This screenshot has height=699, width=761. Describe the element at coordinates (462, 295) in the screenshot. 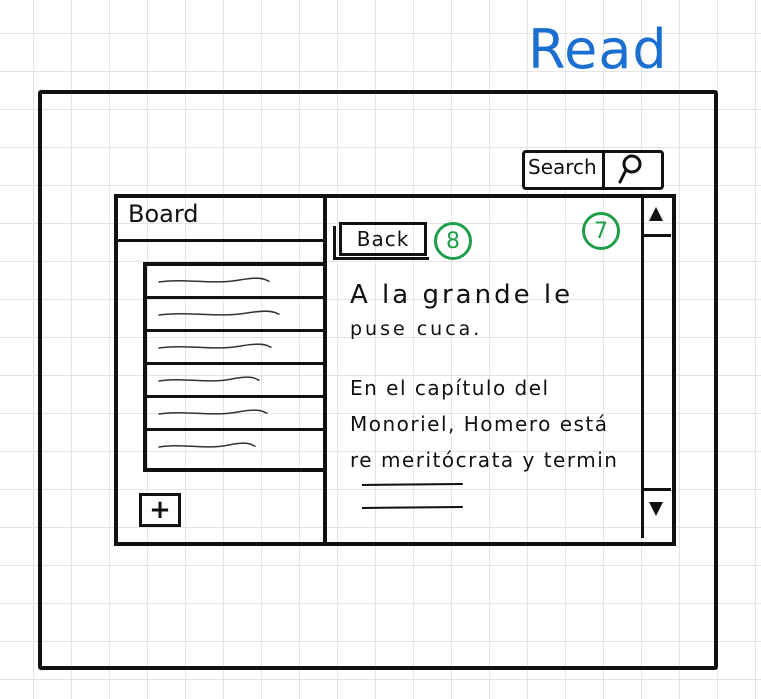

I see `content-line: A la grande le` at that location.